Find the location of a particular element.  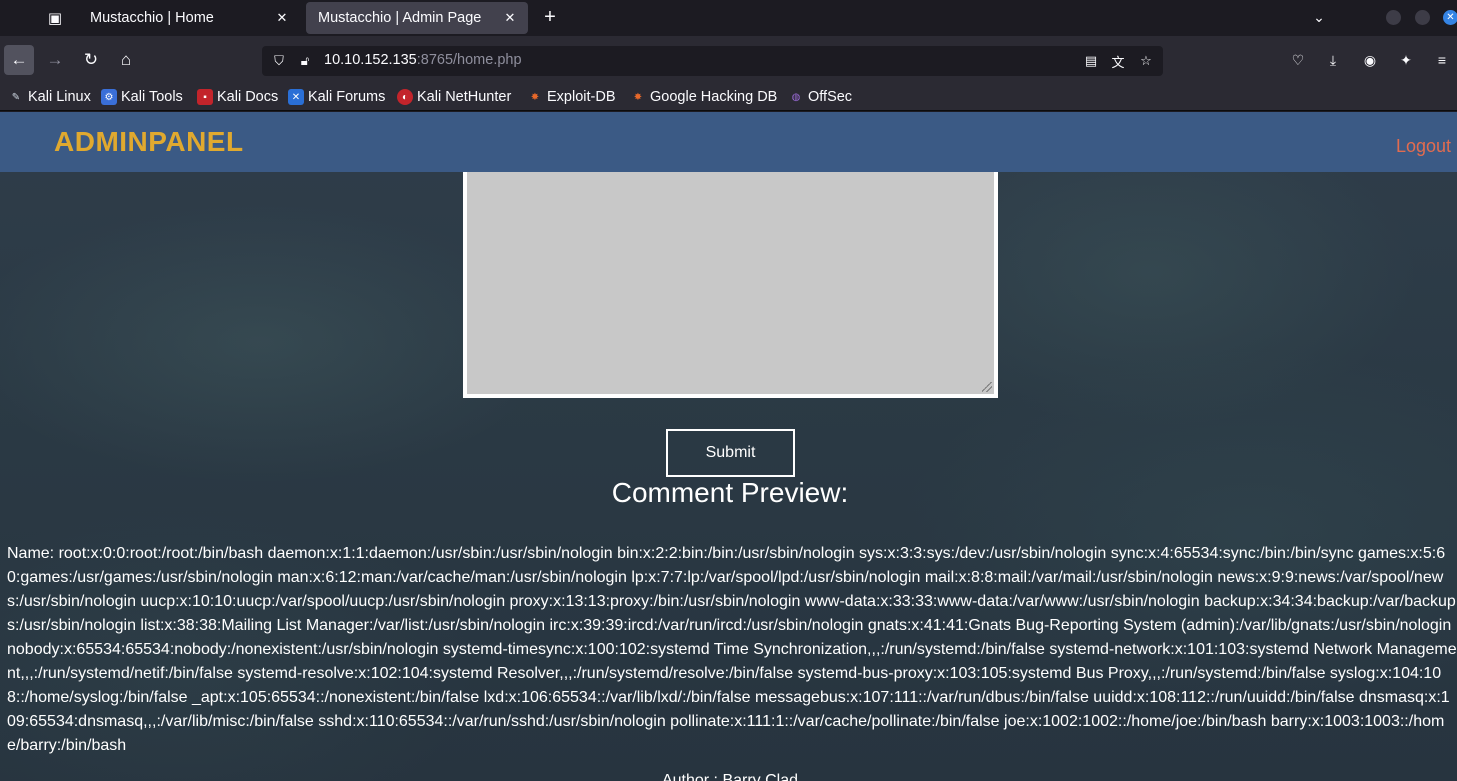

new-tab-button: + is located at coordinates (550, 17).